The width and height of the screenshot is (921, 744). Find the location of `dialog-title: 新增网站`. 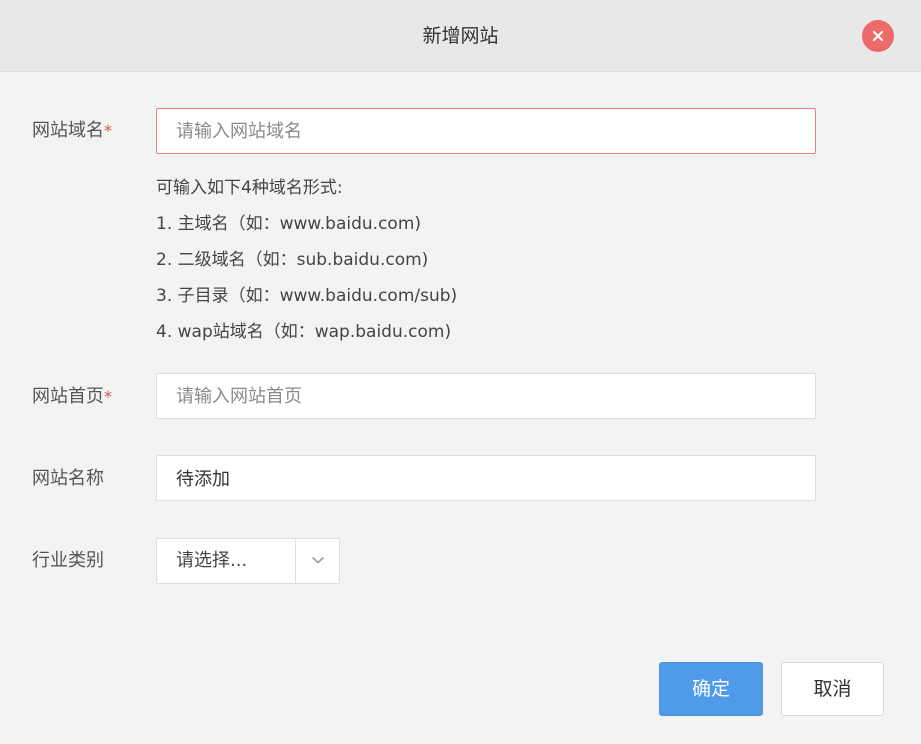

dialog-title: 新增网站 is located at coordinates (460, 36).